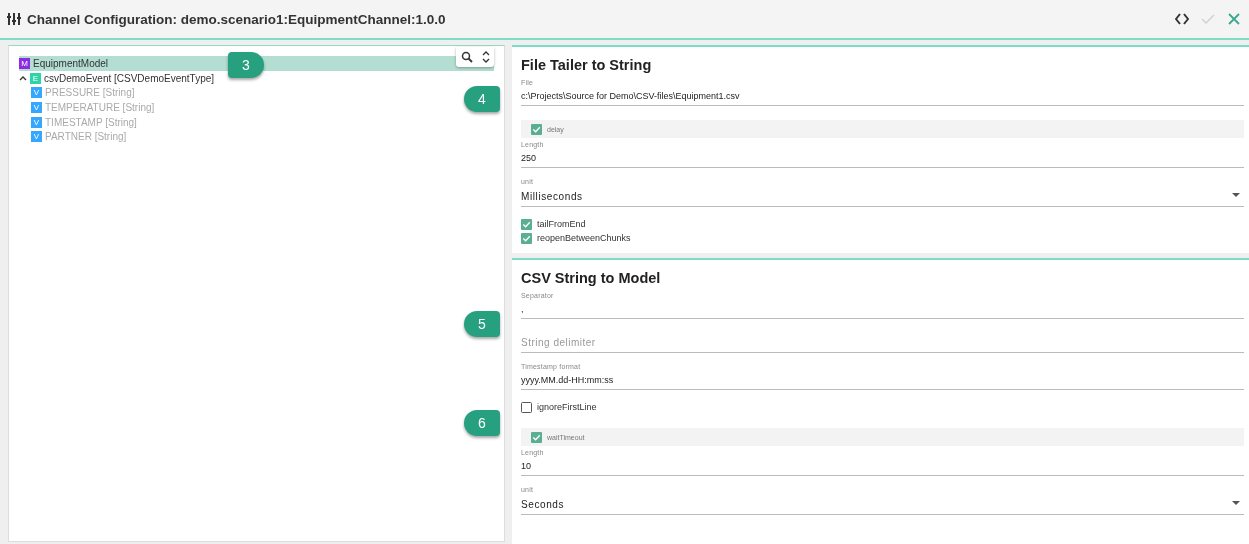 The width and height of the screenshot is (1249, 544). What do you see at coordinates (584, 238) in the screenshot?
I see `checkbox-label: reopenBetweenChunks` at bounding box center [584, 238].